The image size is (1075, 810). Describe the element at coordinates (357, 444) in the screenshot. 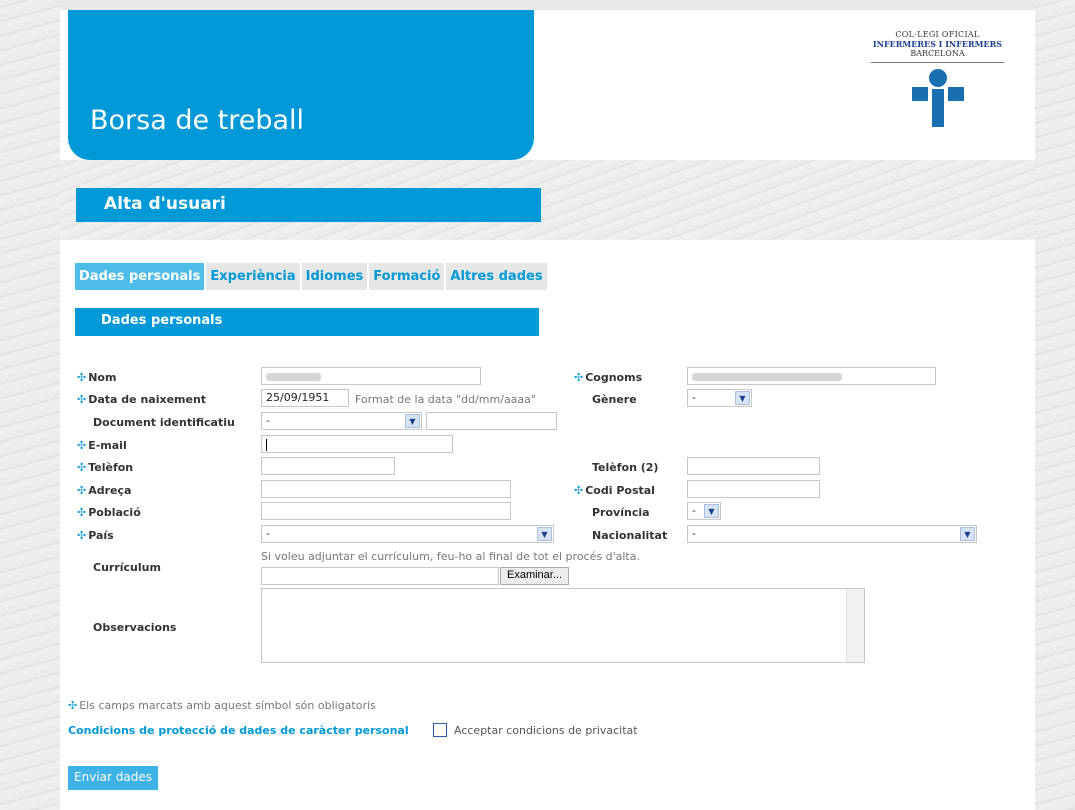

I see `email-field` at that location.